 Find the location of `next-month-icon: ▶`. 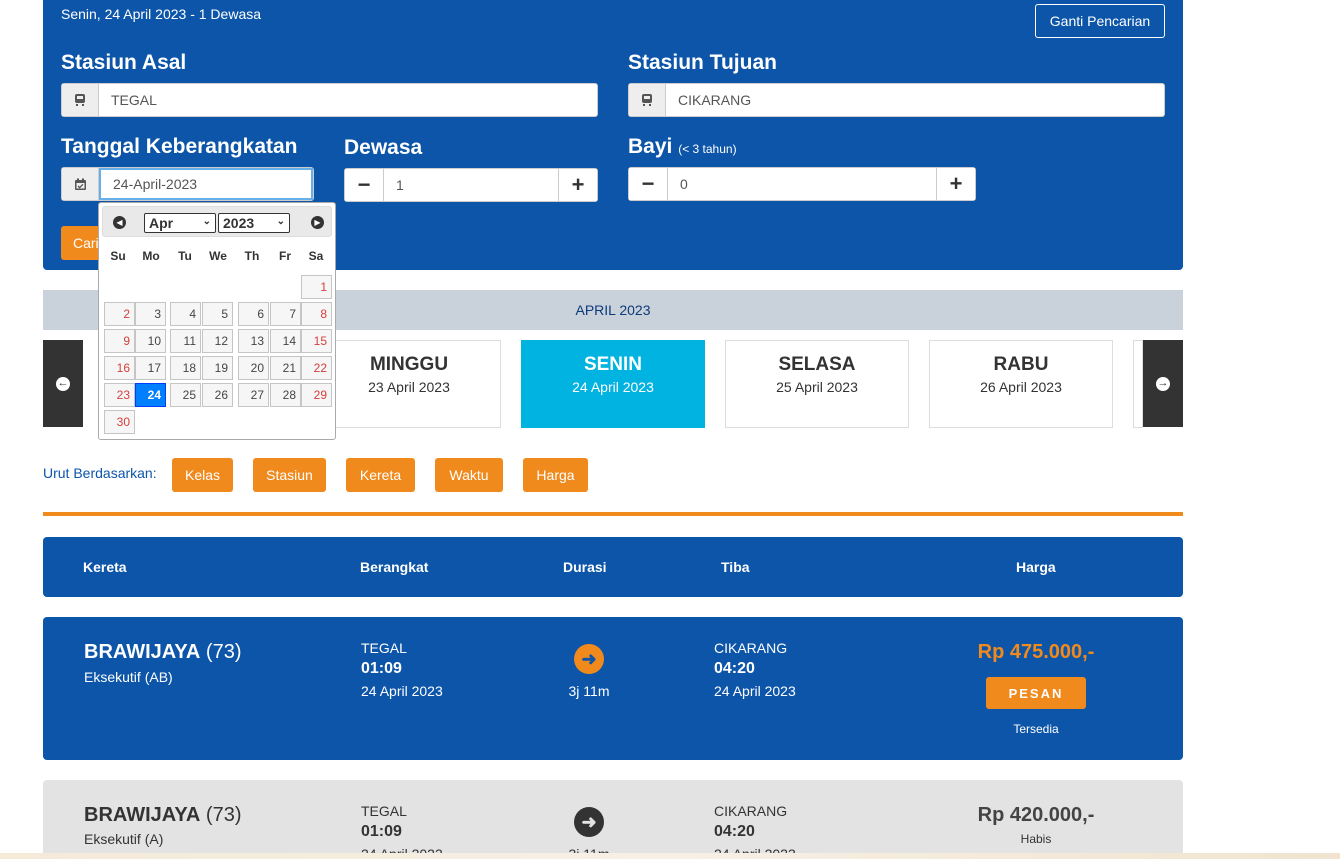

next-month-icon: ▶ is located at coordinates (317, 222).